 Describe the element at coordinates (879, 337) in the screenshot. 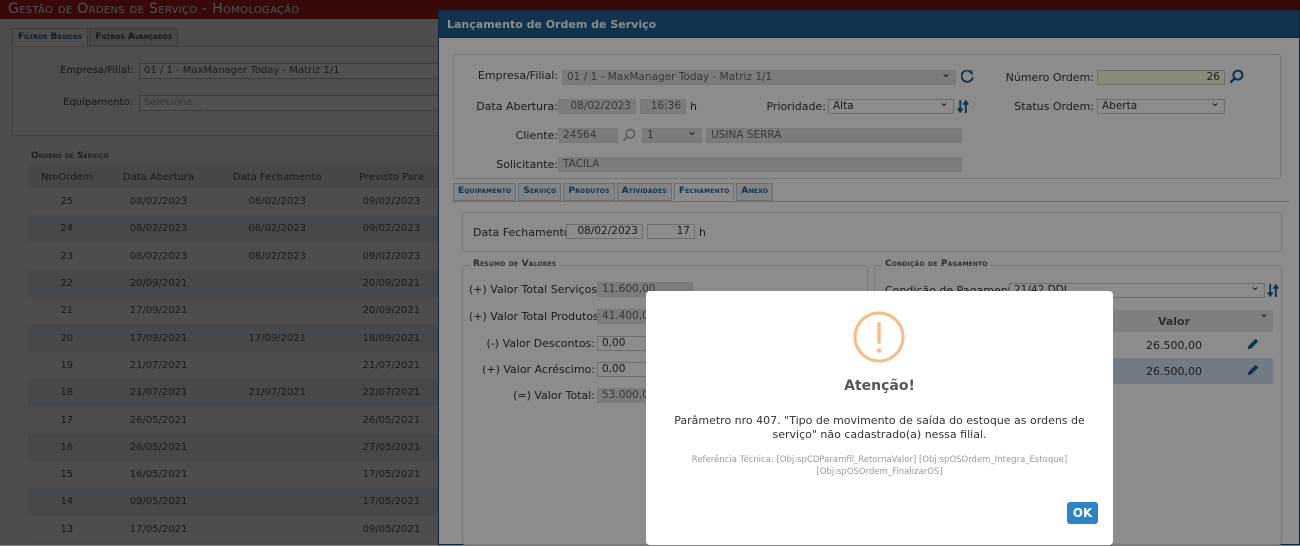

I see `warning-icon` at that location.